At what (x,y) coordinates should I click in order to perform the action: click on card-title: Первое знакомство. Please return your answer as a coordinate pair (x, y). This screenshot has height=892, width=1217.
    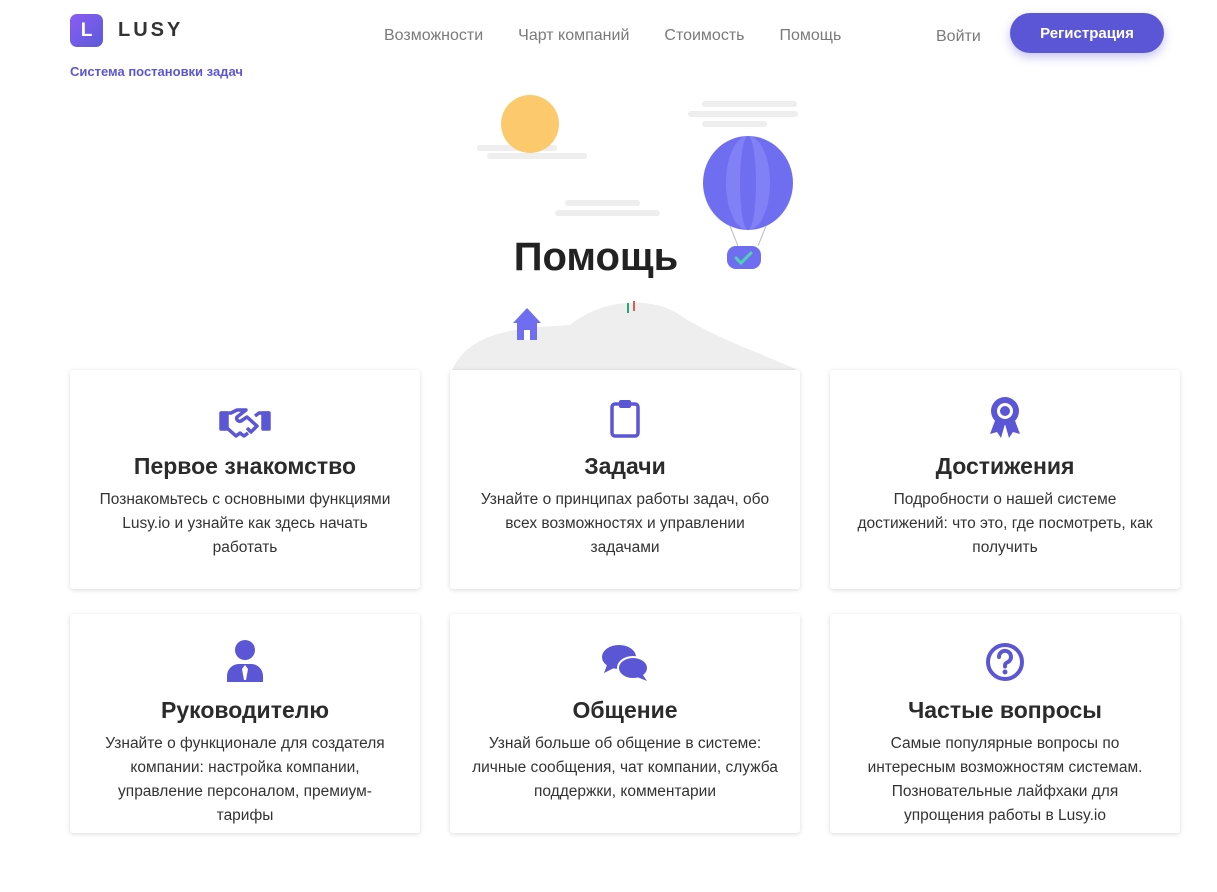
    Looking at the image, I should click on (245, 466).